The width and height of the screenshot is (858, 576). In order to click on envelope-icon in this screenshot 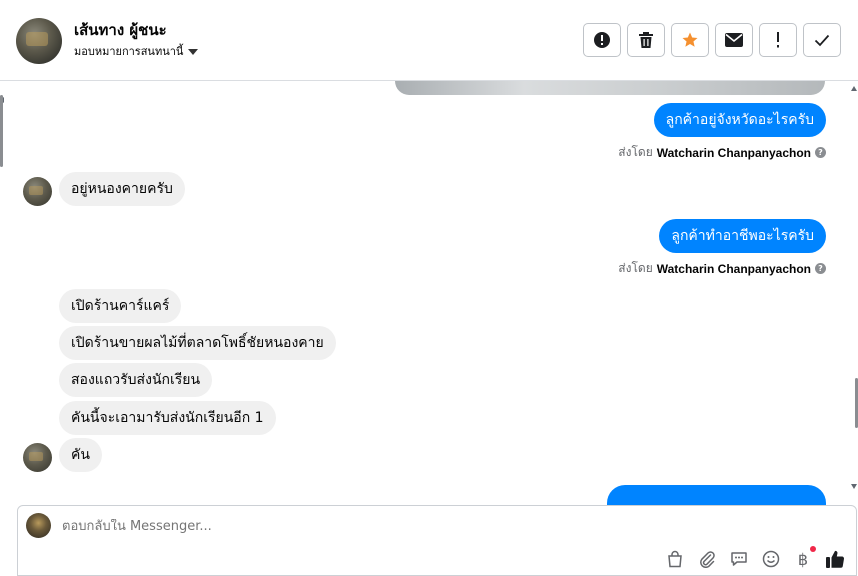, I will do `click(734, 40)`.